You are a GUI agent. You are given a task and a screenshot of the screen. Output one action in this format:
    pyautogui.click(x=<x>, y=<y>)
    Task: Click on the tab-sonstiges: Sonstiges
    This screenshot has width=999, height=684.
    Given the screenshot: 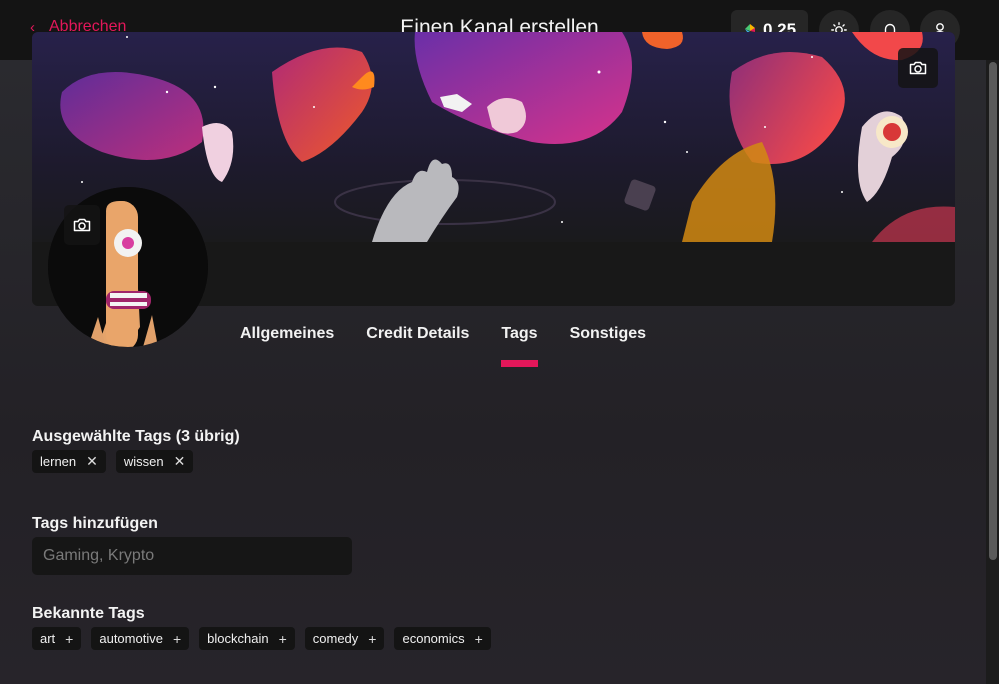 What is the action you would take?
    pyautogui.click(x=608, y=341)
    